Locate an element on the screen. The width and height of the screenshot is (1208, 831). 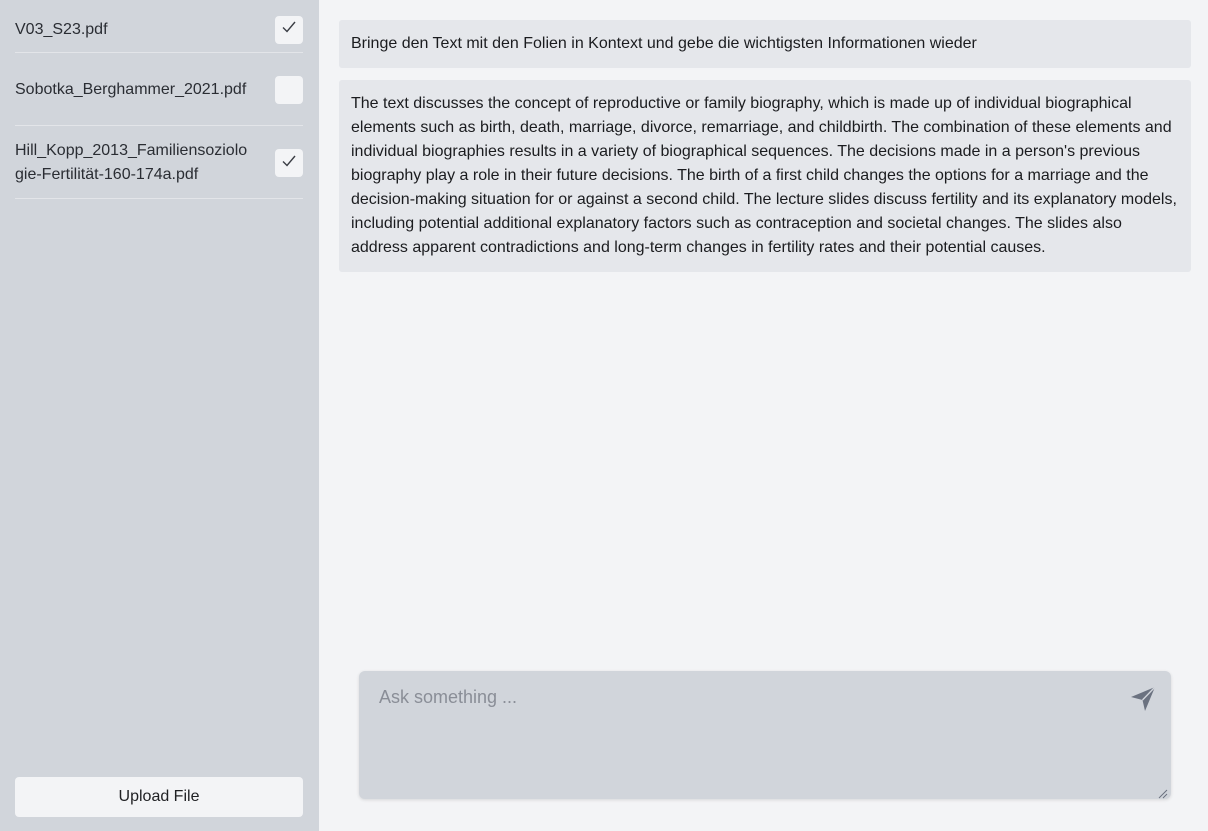
resize-handle-icon is located at coordinates (1163, 792).